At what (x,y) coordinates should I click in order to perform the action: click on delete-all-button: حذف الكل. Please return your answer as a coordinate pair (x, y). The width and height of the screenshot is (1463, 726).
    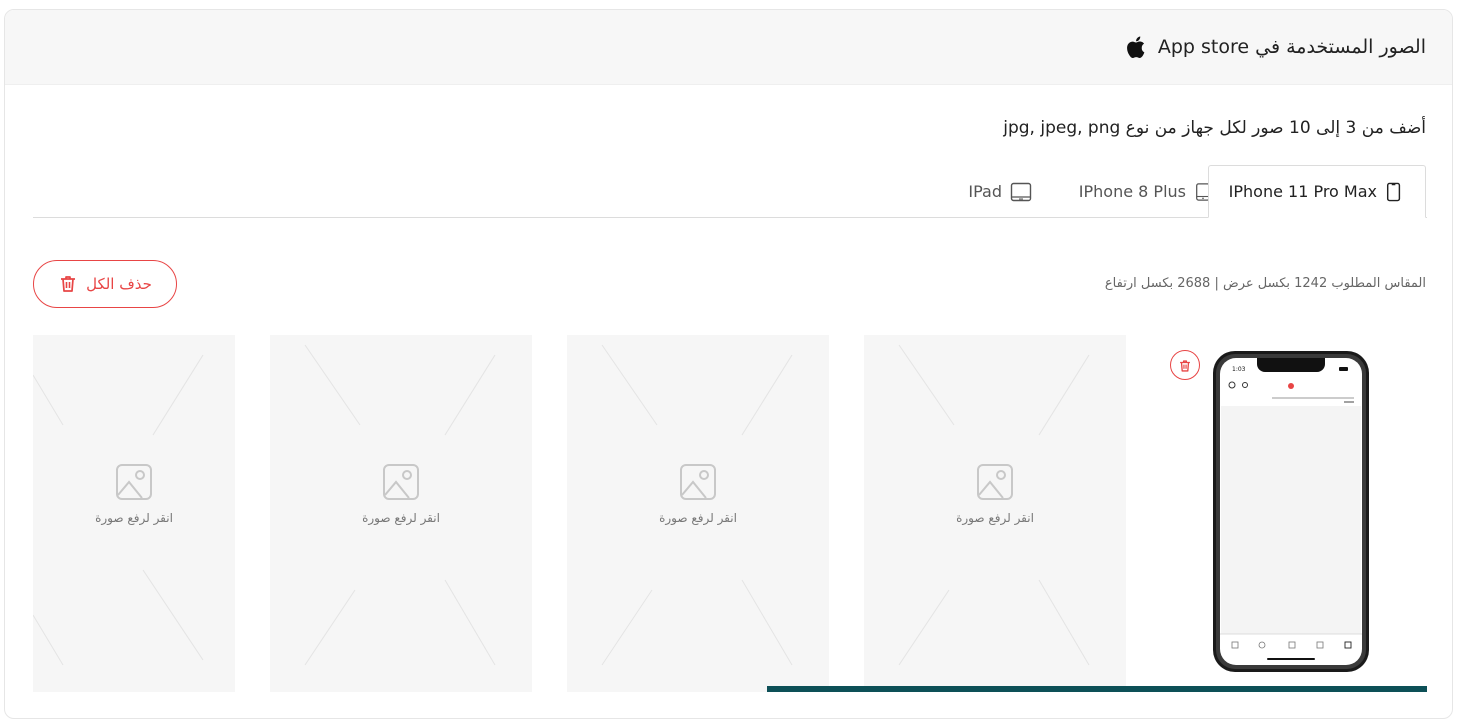
    Looking at the image, I should click on (105, 284).